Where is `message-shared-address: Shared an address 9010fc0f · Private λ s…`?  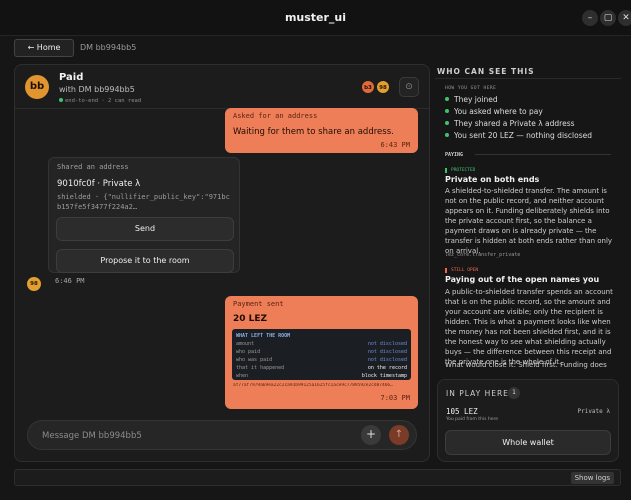 message-shared-address: Shared an address 9010fc0f · Private λ s… is located at coordinates (144, 215).